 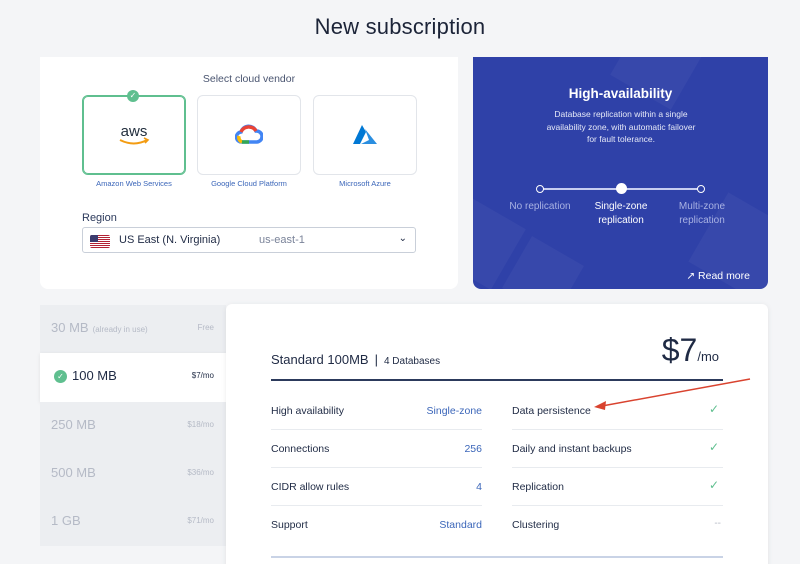 I want to click on vendor-gcp, so click(x=249, y=135).